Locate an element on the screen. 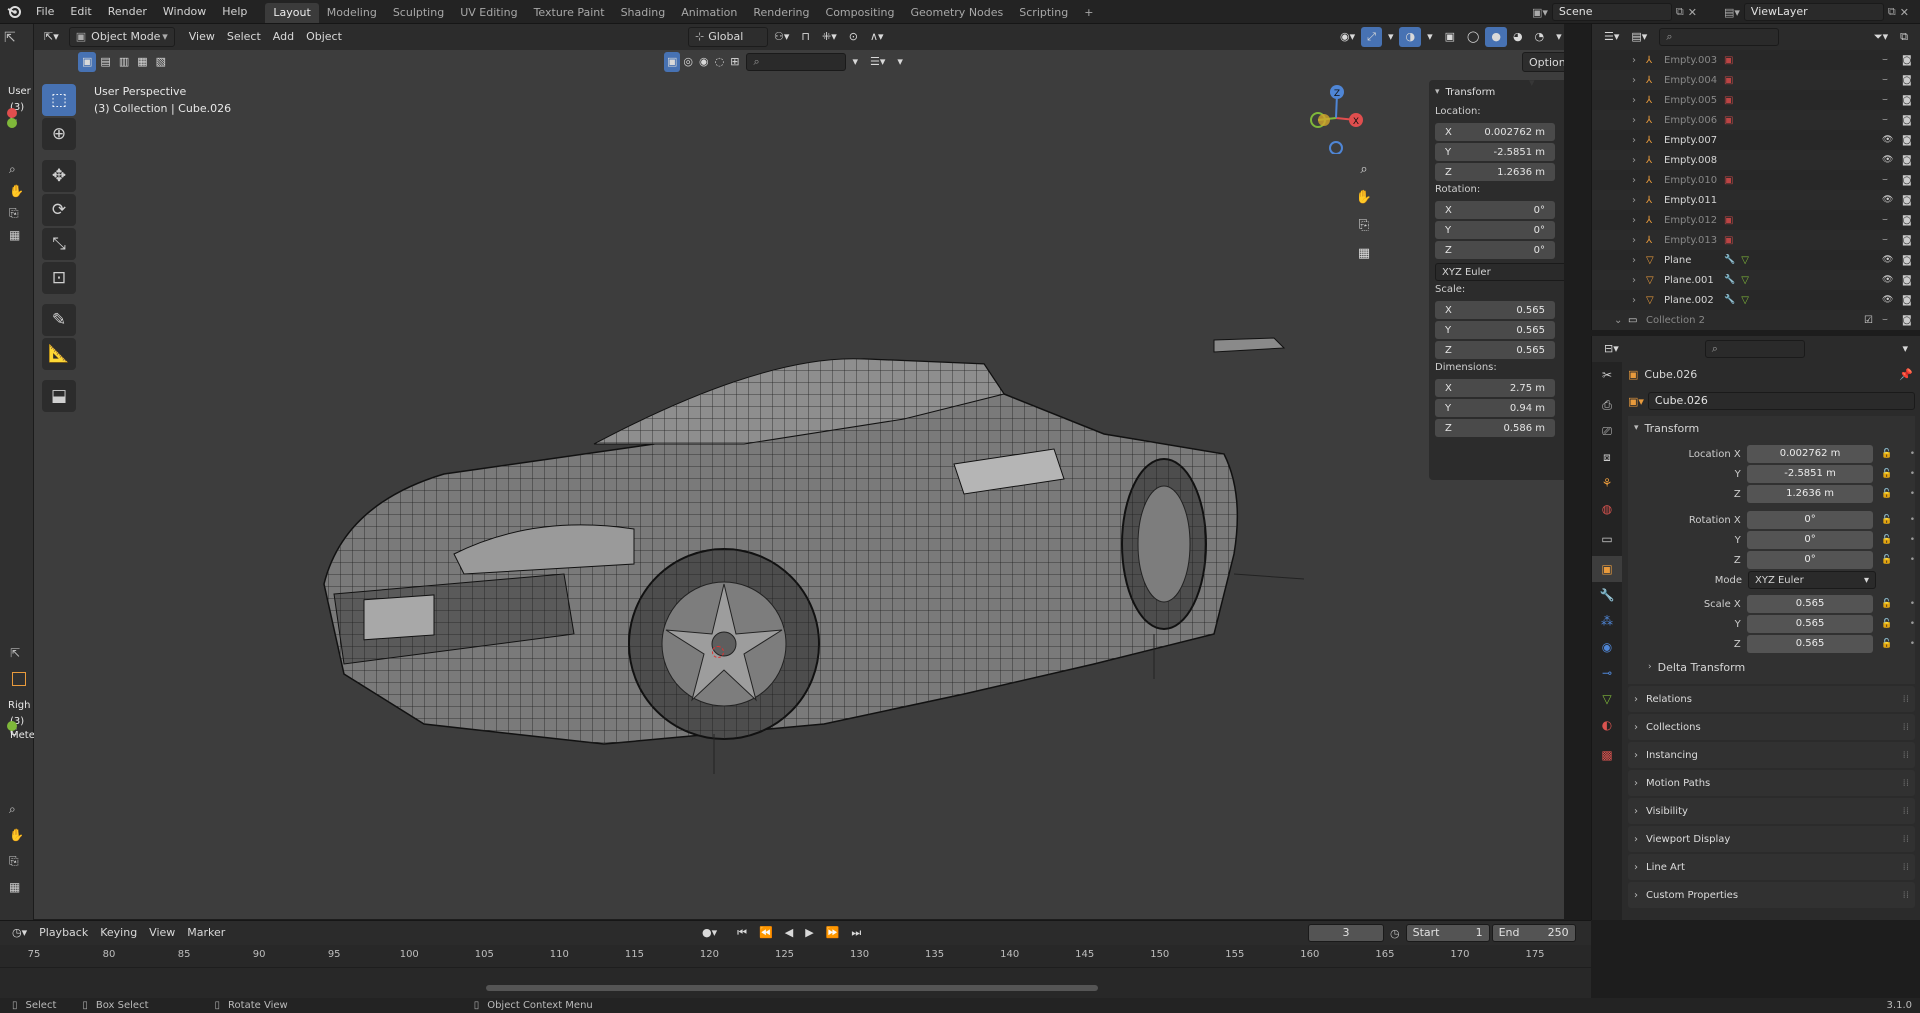 The height and width of the screenshot is (1013, 1920). shading-dropdown-icon: ▾ is located at coordinates (1557, 37).